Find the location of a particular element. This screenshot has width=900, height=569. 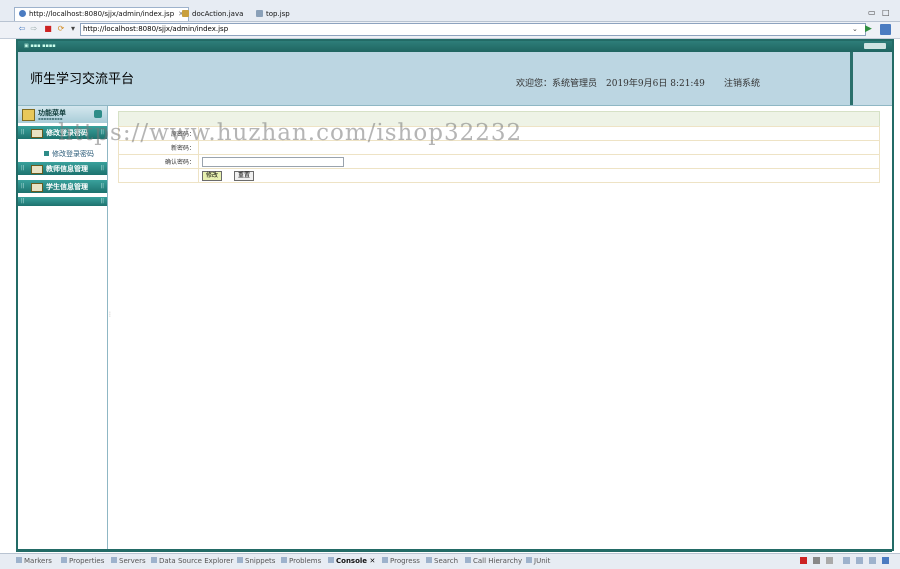

database-icon is located at coordinates (154, 560).